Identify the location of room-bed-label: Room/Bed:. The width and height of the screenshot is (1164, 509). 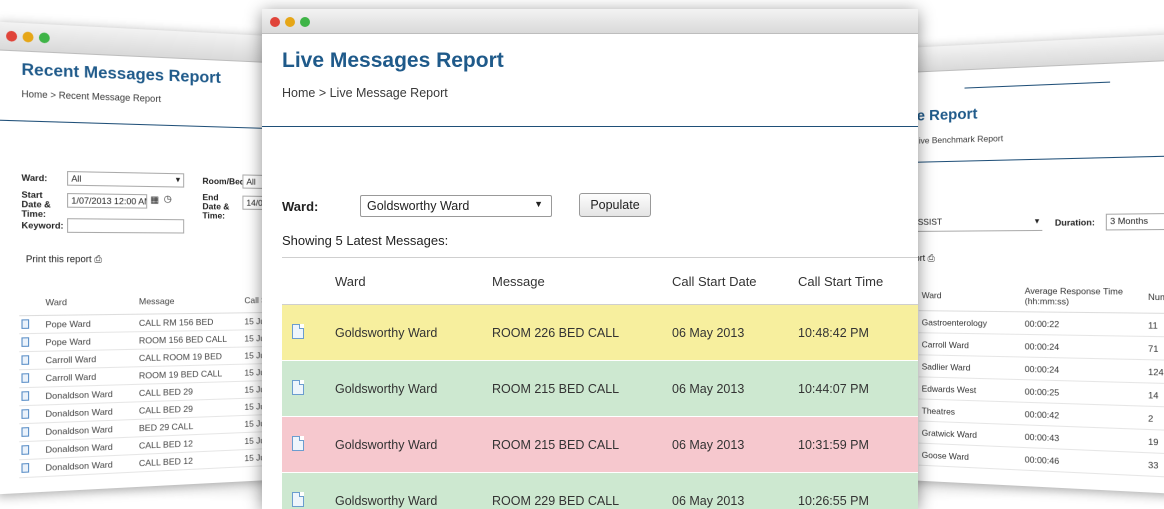
(224, 182).